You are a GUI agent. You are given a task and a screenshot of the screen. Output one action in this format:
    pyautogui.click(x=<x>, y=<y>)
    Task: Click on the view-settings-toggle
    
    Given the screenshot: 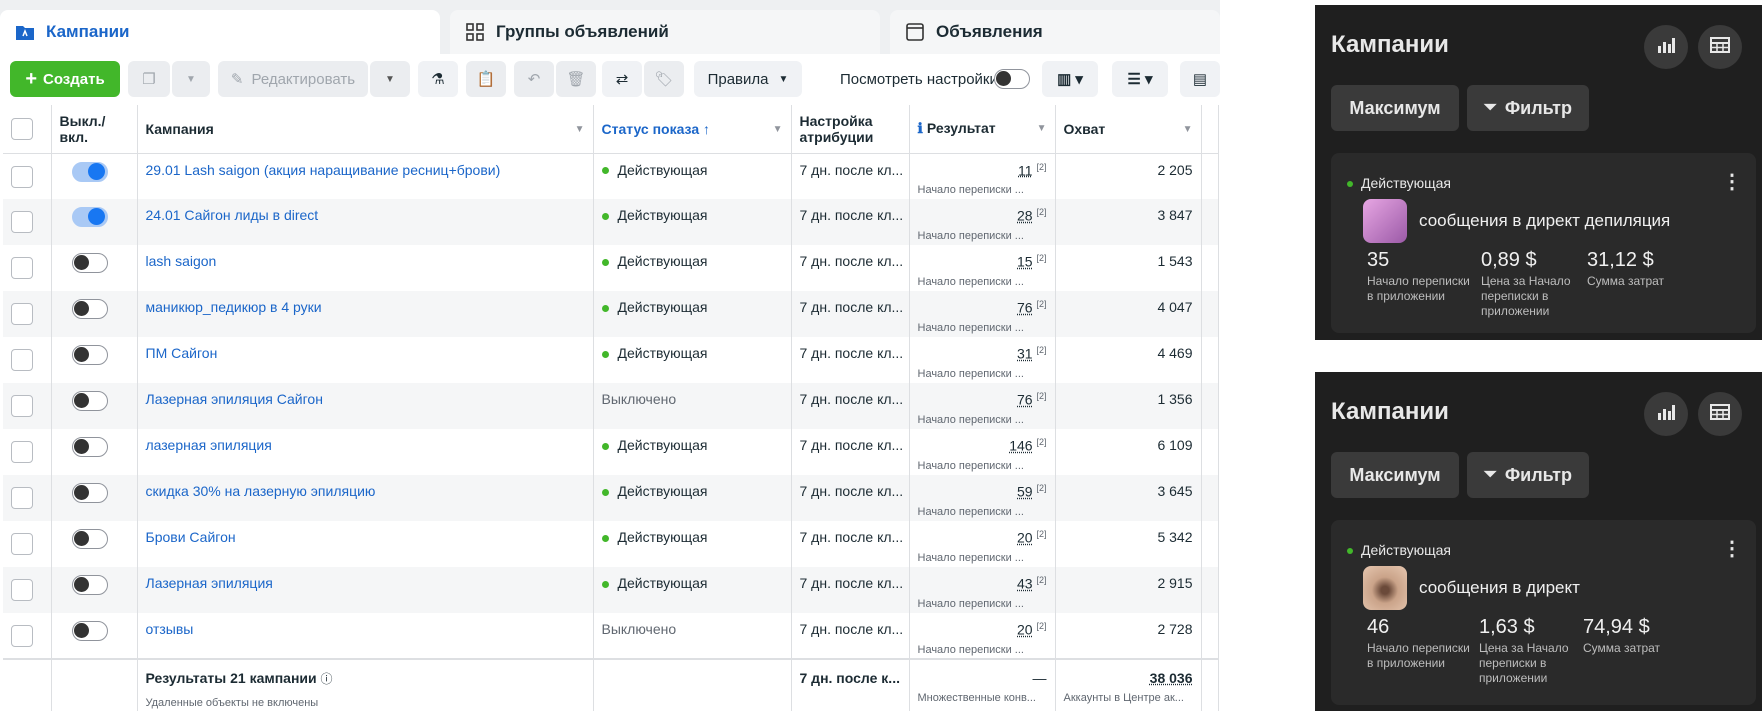 What is the action you would take?
    pyautogui.click(x=1012, y=81)
    